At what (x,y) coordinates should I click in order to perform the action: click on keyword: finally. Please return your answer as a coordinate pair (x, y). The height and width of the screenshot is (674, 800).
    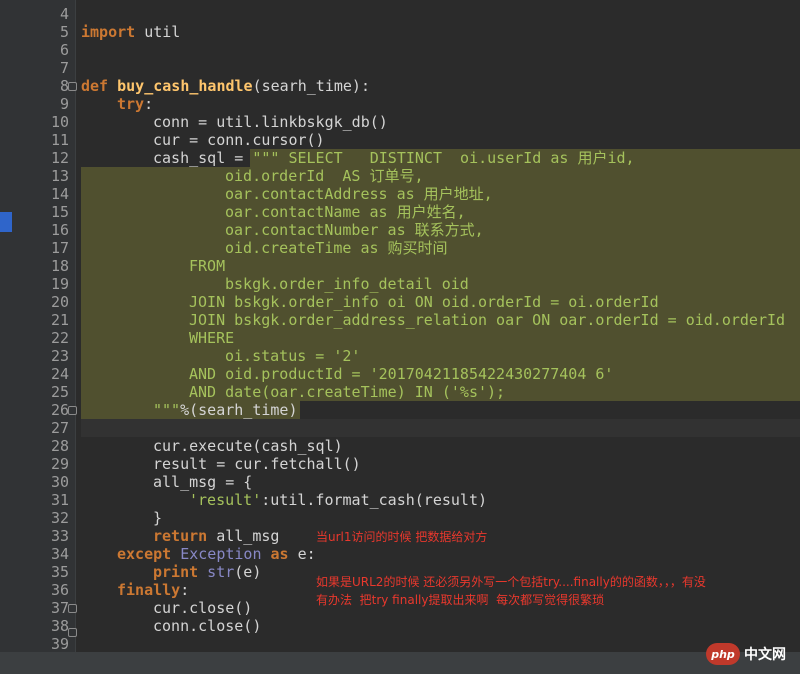
    Looking at the image, I should click on (149, 590).